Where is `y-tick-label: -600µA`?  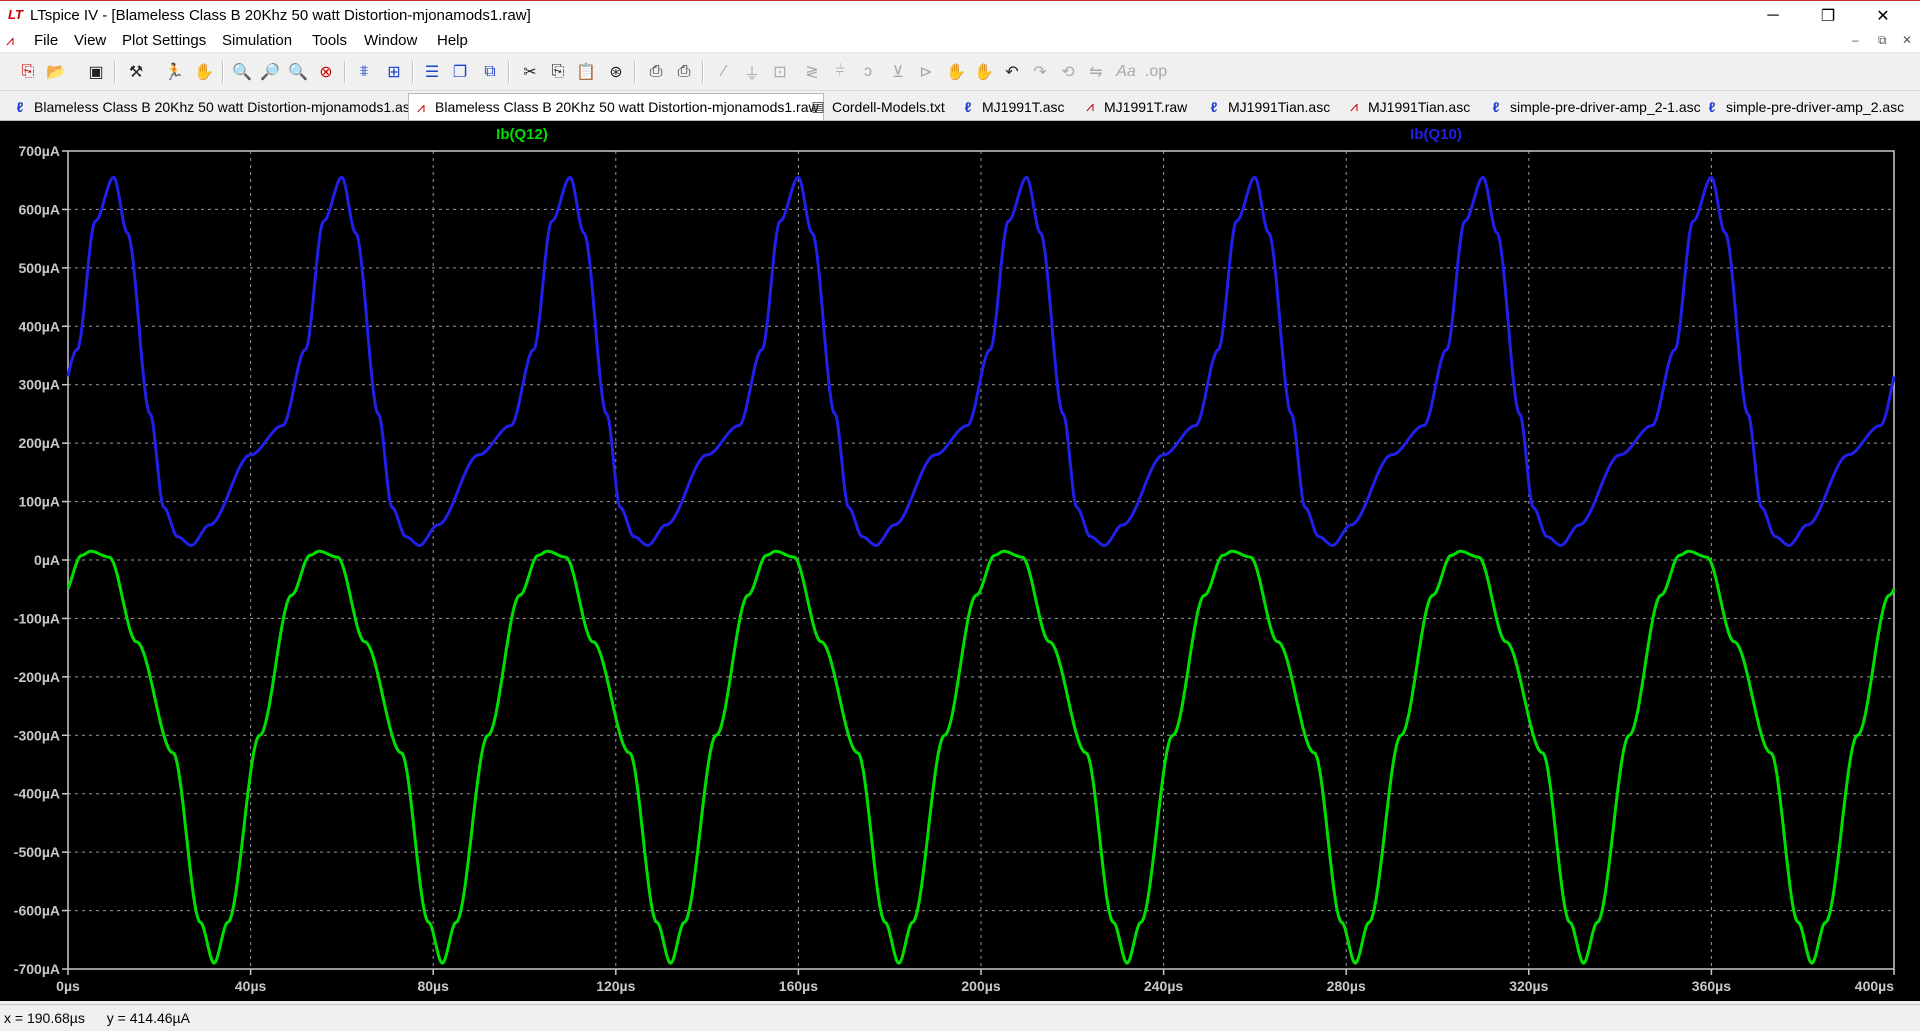
y-tick-label: -600µA is located at coordinates (37, 911).